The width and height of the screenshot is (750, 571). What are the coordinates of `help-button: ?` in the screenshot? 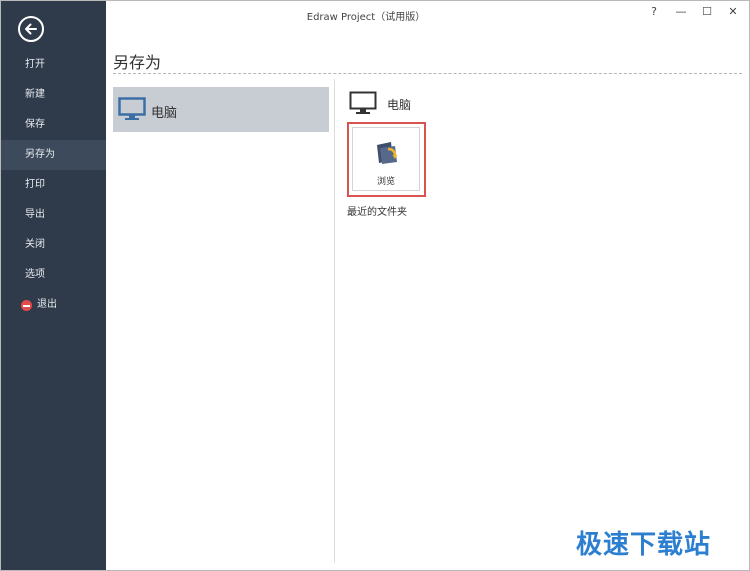 It's located at (654, 12).